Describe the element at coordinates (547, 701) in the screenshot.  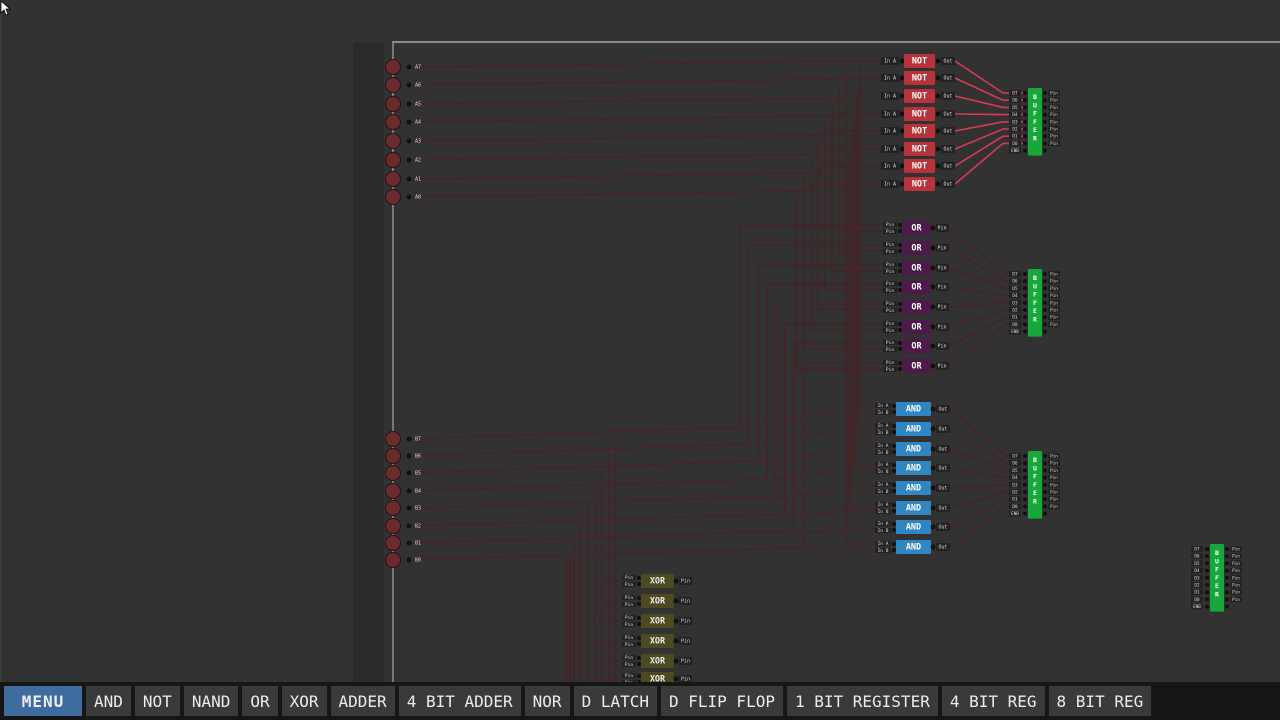
I see `toolbar-nor: NOR` at that location.